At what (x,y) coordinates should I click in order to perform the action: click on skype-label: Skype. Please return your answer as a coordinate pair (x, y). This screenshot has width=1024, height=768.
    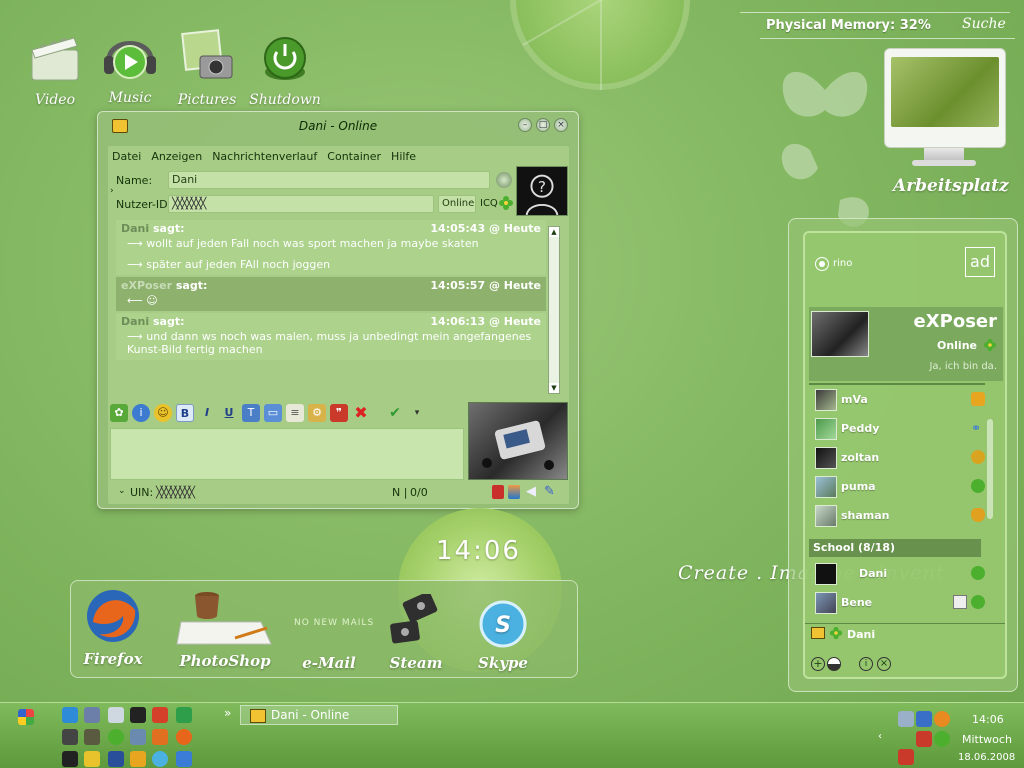
    Looking at the image, I should click on (503, 663).